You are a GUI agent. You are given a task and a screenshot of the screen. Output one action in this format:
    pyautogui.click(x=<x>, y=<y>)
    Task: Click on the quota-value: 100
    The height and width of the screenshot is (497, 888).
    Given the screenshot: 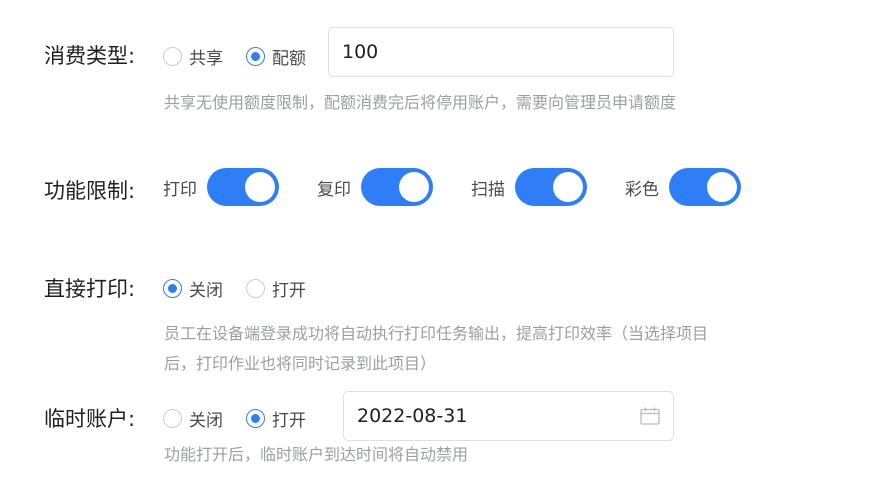 What is the action you would take?
    pyautogui.click(x=360, y=52)
    